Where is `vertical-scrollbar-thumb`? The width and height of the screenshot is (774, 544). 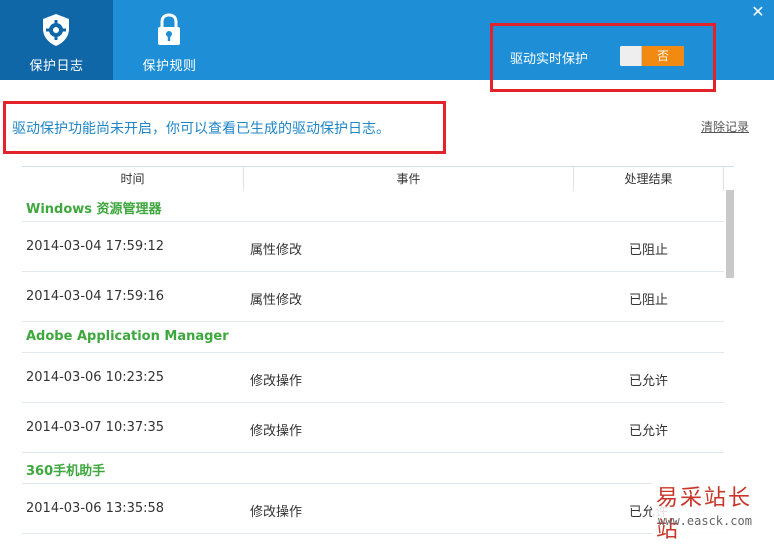 vertical-scrollbar-thumb is located at coordinates (730, 234).